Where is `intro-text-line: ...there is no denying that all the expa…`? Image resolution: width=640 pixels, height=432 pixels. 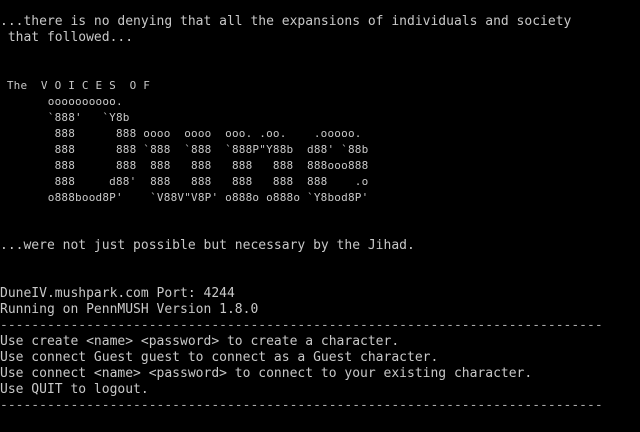 intro-text-line: ...there is no denying that all the expa… is located at coordinates (286, 21).